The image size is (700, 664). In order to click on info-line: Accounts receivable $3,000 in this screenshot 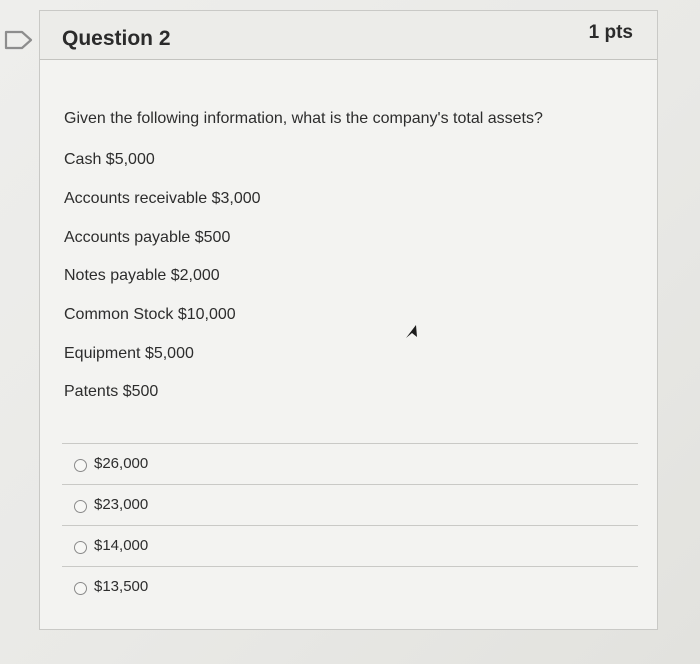, I will do `click(162, 198)`.